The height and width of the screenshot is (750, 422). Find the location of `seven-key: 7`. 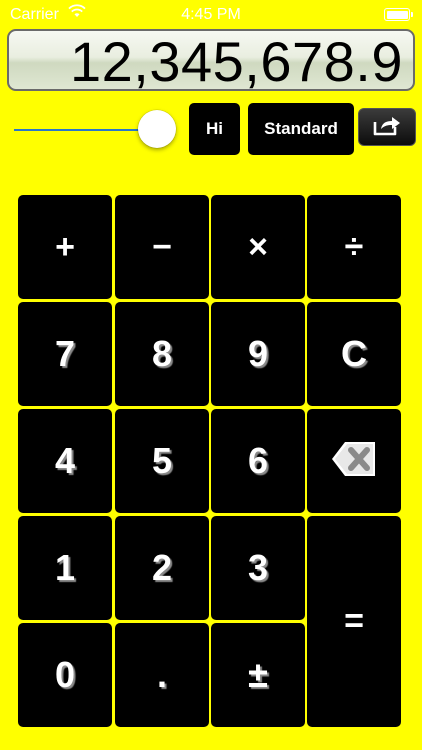

seven-key: 7 is located at coordinates (65, 354).